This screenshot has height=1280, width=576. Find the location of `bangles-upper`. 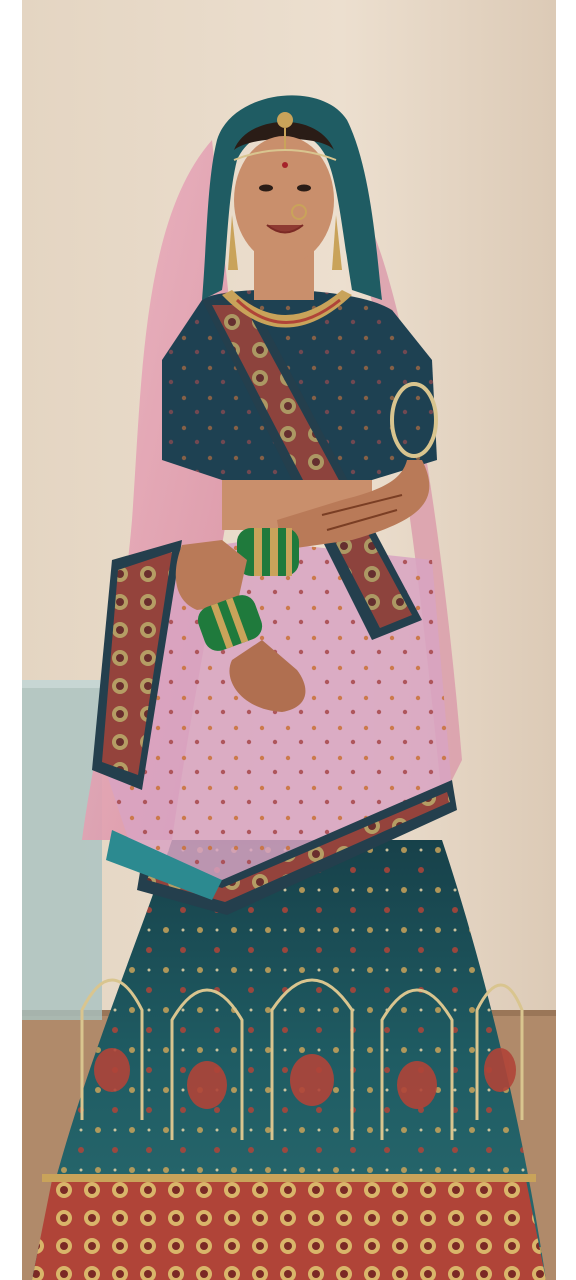

bangles-upper is located at coordinates (268, 552).